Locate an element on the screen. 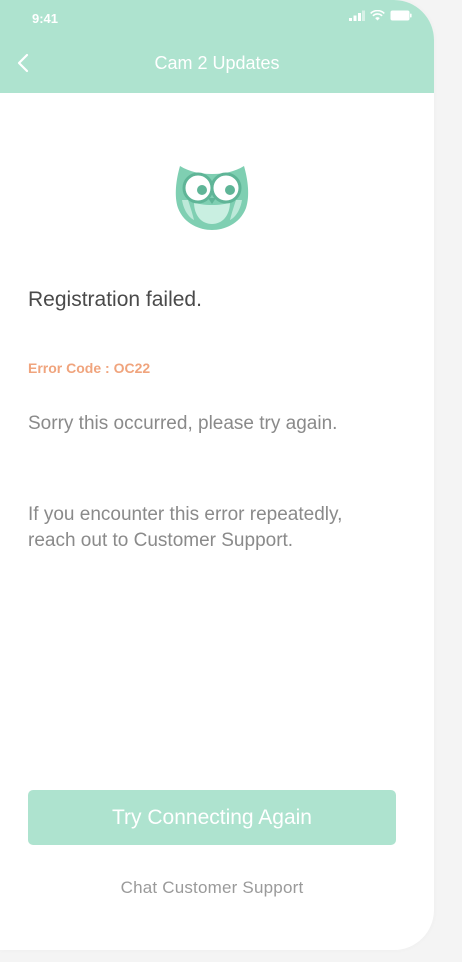 The image size is (462, 962). error-code: Error Code : OC22 is located at coordinates (89, 368).